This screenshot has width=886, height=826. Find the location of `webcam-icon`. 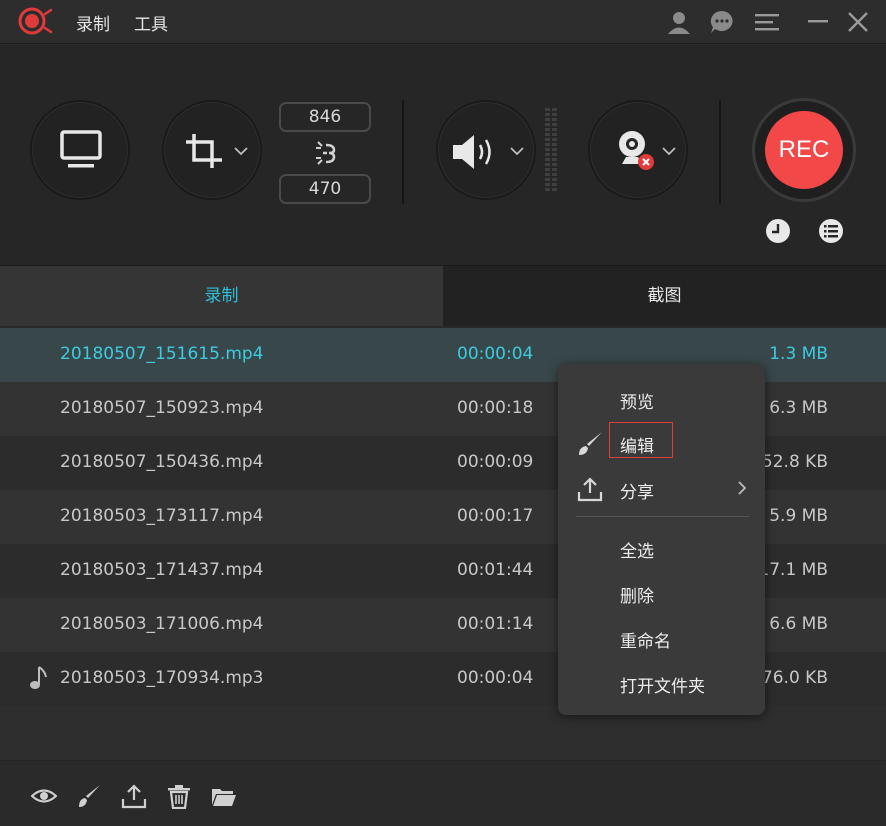

webcam-icon is located at coordinates (636, 150).